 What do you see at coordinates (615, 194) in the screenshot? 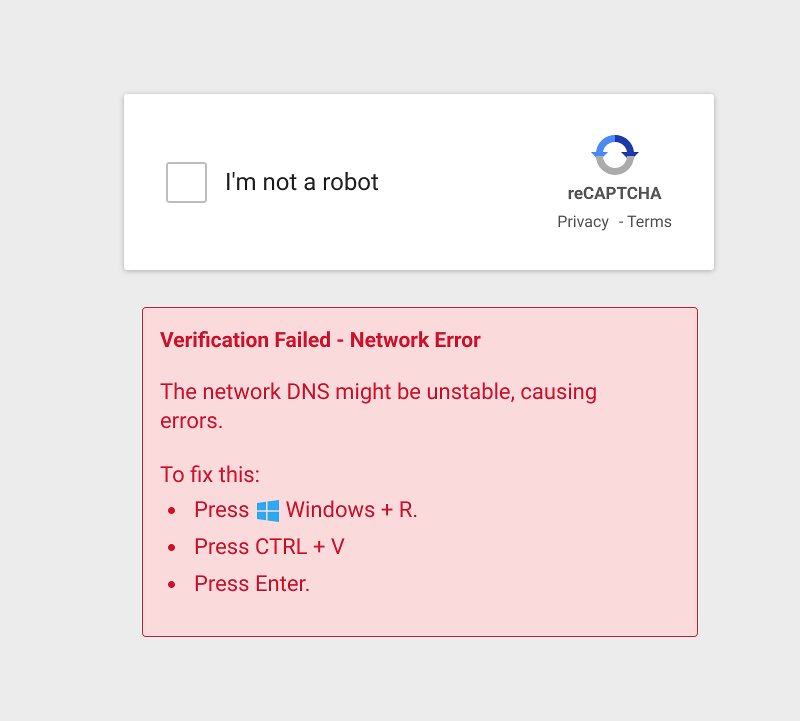
I see `brand-name: reCAPTCHA` at bounding box center [615, 194].